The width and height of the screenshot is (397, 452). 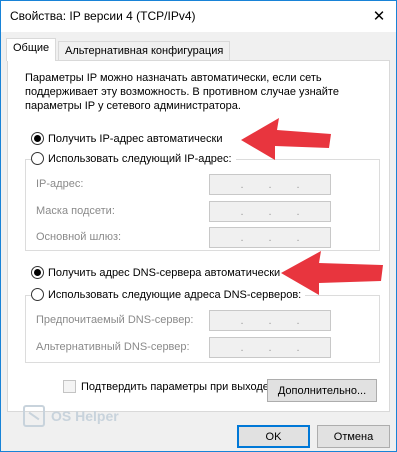 I want to click on close-icon: ✕, so click(x=379, y=16).